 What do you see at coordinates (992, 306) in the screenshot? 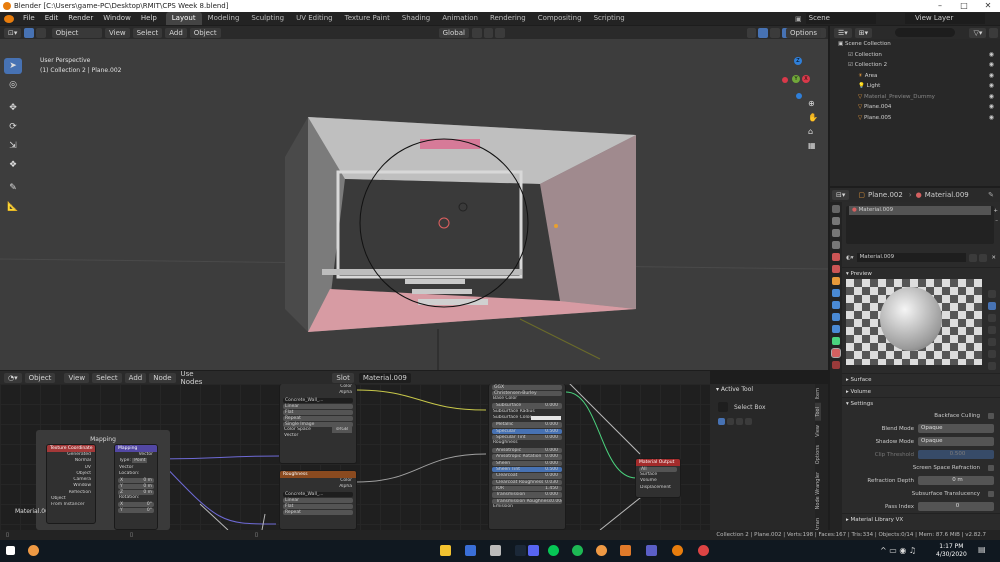
I see `preview-sphere-icon` at bounding box center [992, 306].